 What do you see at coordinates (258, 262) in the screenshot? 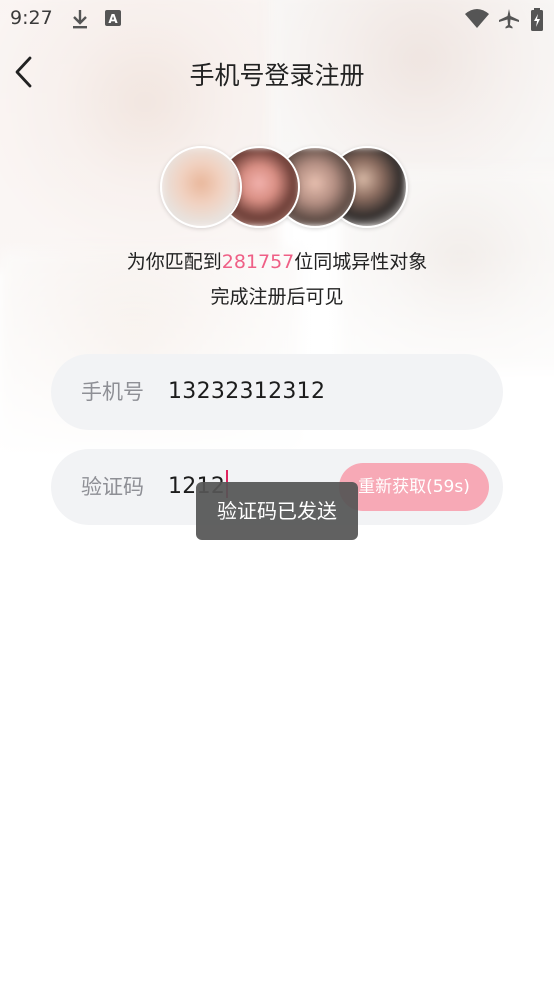
I see `match-count-number: 281757` at bounding box center [258, 262].